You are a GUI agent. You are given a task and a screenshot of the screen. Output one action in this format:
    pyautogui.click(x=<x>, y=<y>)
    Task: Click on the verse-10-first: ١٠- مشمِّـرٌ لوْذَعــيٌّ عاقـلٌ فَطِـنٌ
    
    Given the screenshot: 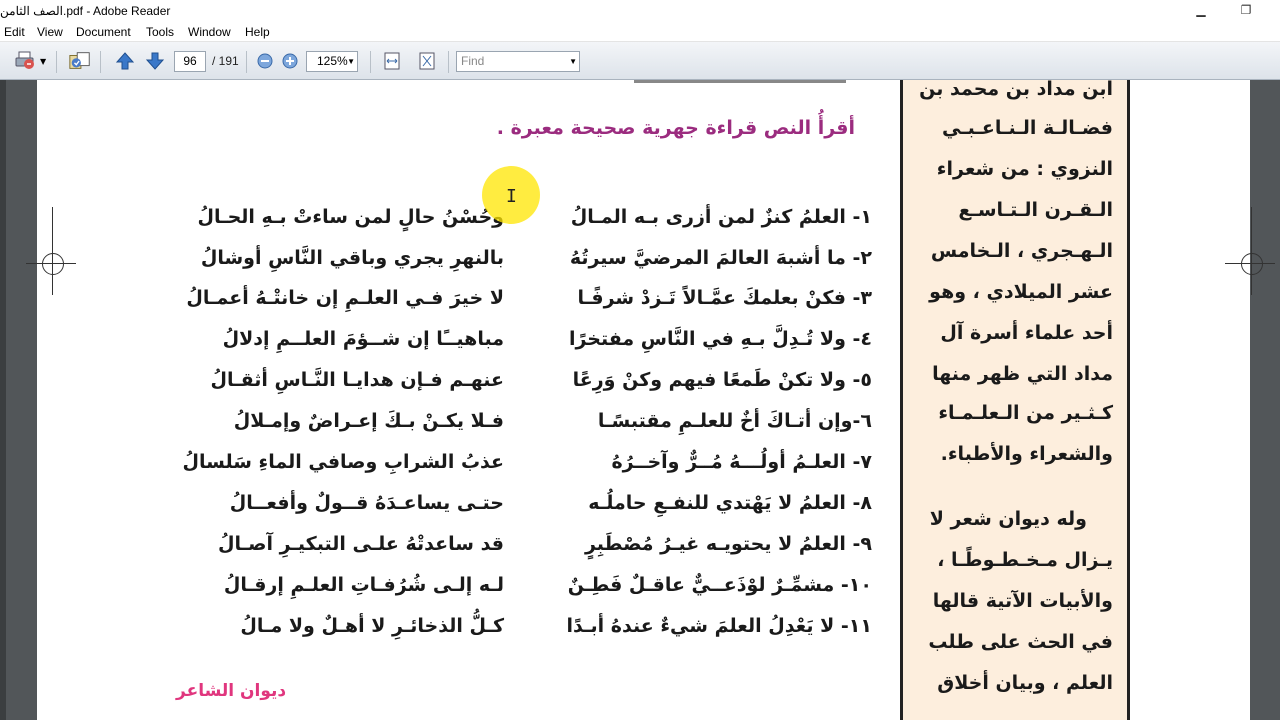 What is the action you would take?
    pyautogui.click(x=719, y=585)
    